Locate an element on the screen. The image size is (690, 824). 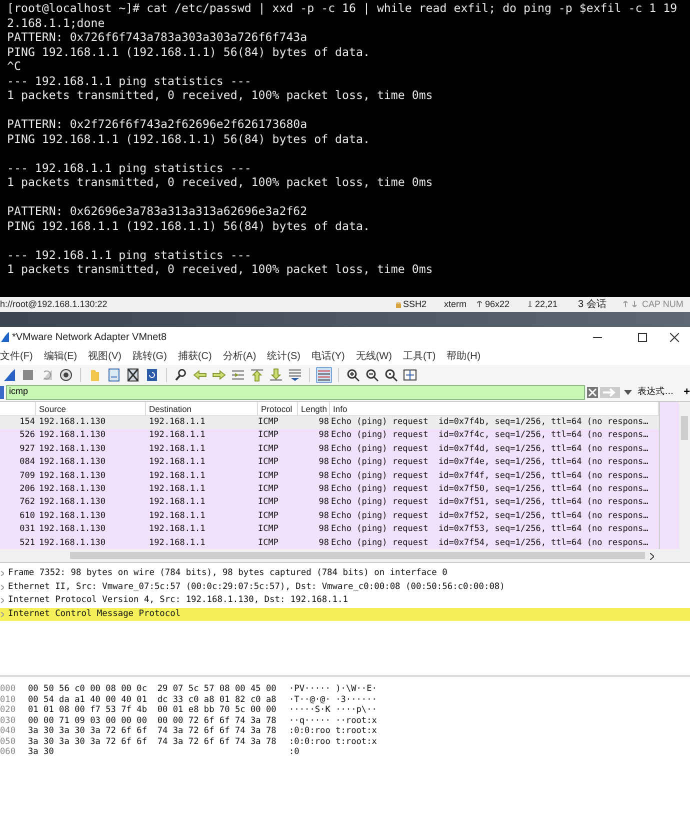
menu-item: 工具(T) is located at coordinates (419, 356).